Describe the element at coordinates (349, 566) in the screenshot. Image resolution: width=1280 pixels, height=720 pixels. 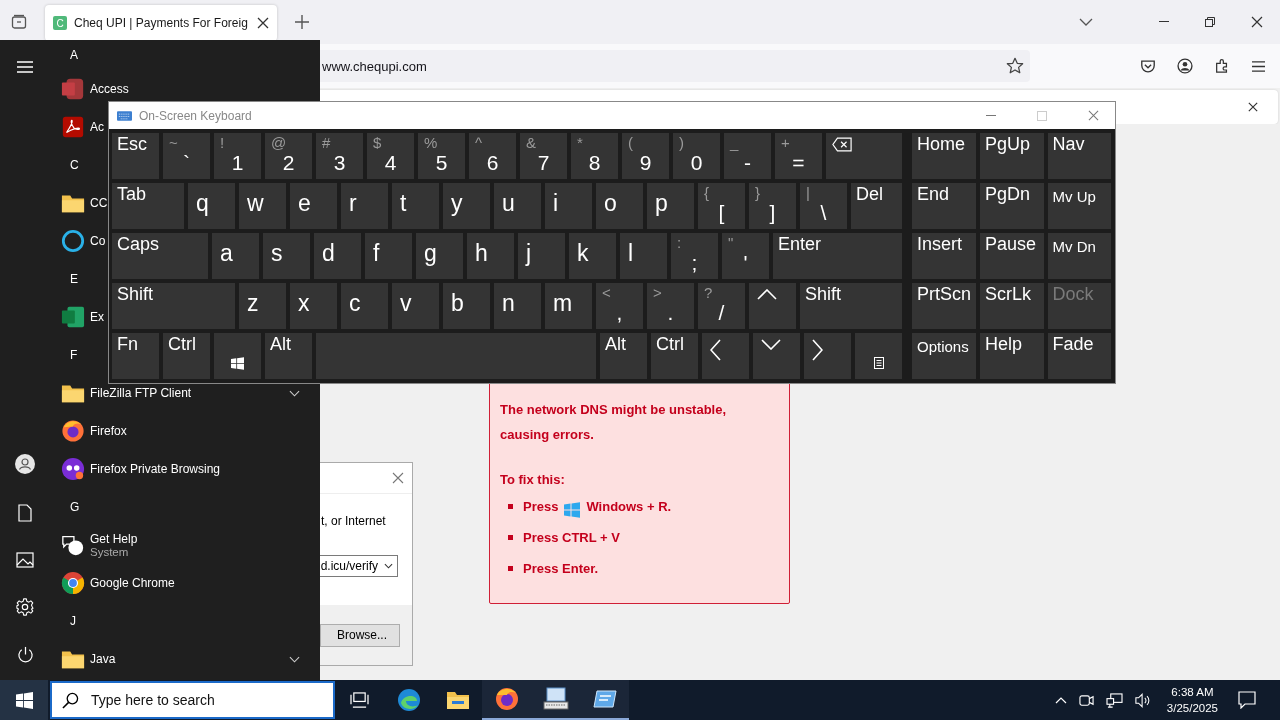
I see `dropdown-value: d.icu/verify` at that location.